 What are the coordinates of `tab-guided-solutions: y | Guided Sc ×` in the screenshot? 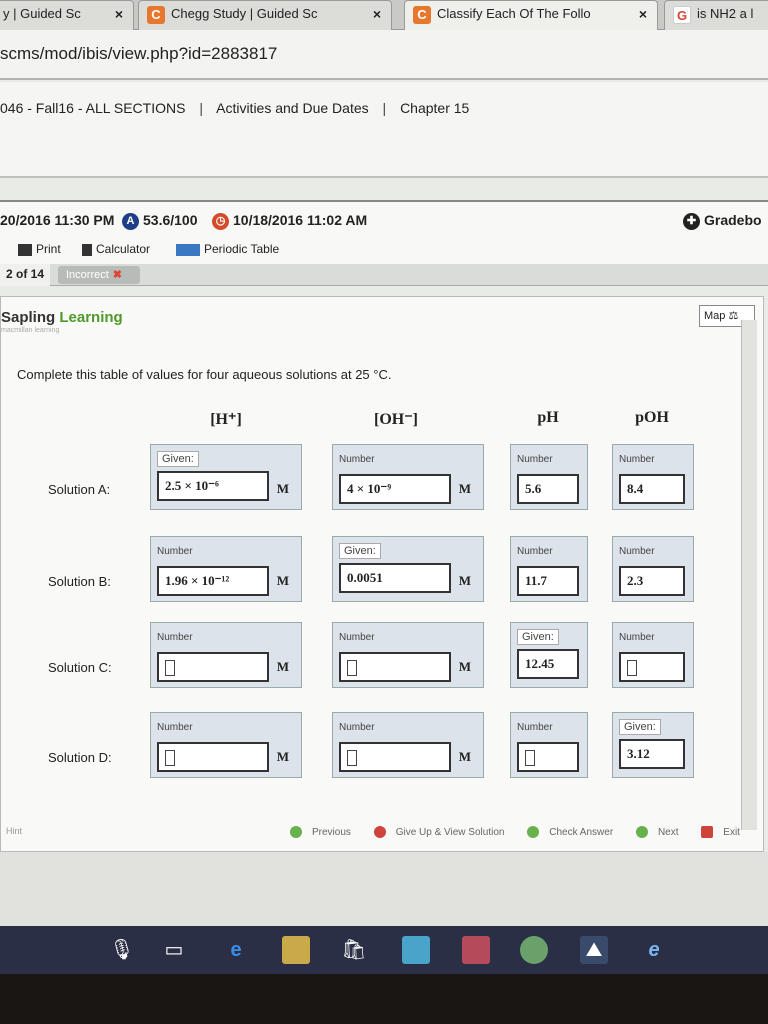 It's located at (67, 15).